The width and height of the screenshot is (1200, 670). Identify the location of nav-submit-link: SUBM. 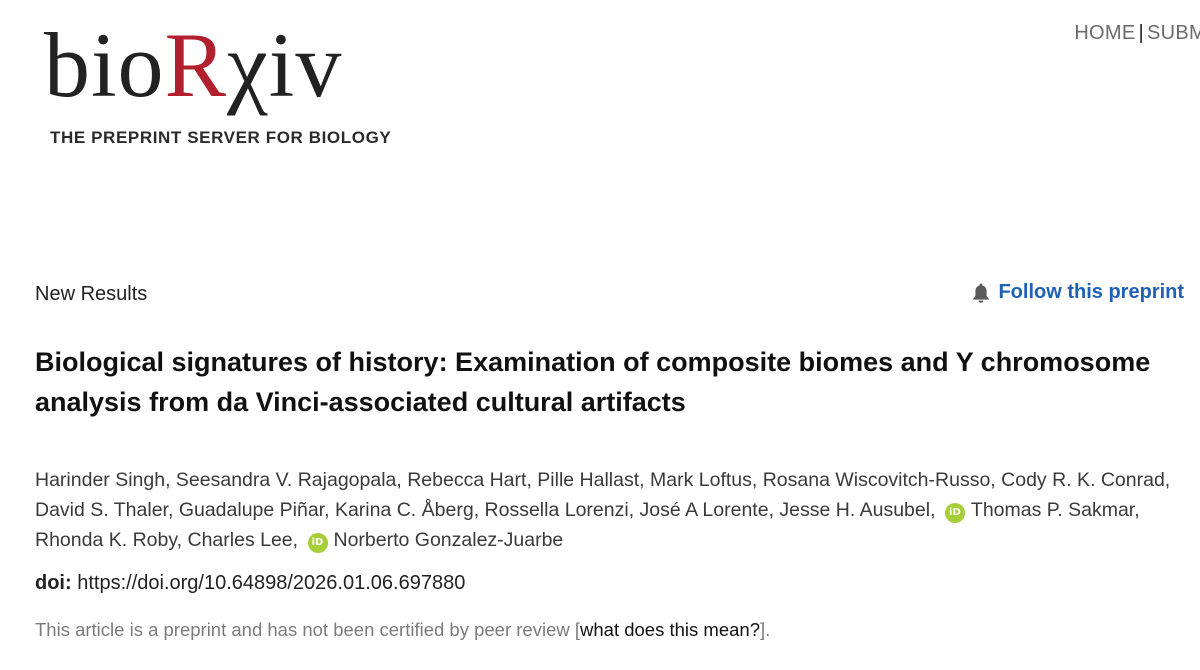
(1173, 33).